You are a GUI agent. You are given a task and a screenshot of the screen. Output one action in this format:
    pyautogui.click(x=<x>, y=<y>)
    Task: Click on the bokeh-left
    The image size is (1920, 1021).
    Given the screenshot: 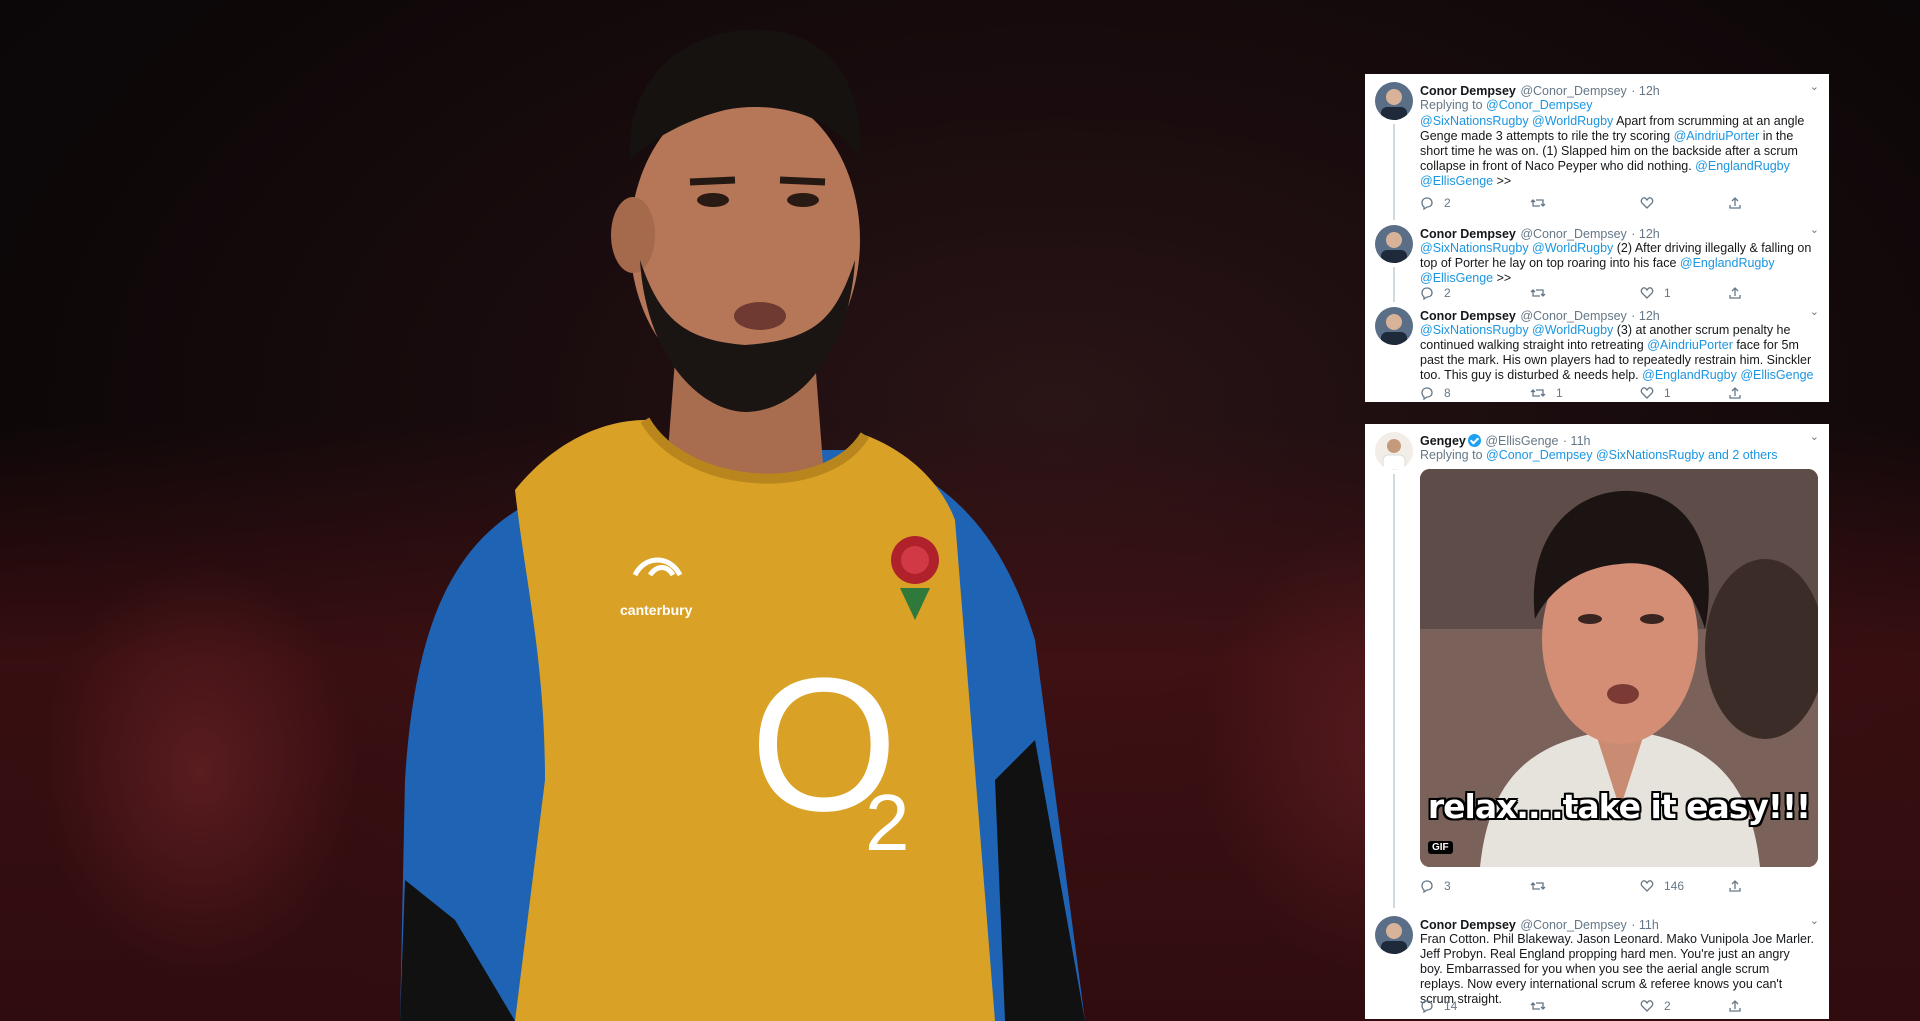 What is the action you would take?
    pyautogui.click(x=200, y=770)
    